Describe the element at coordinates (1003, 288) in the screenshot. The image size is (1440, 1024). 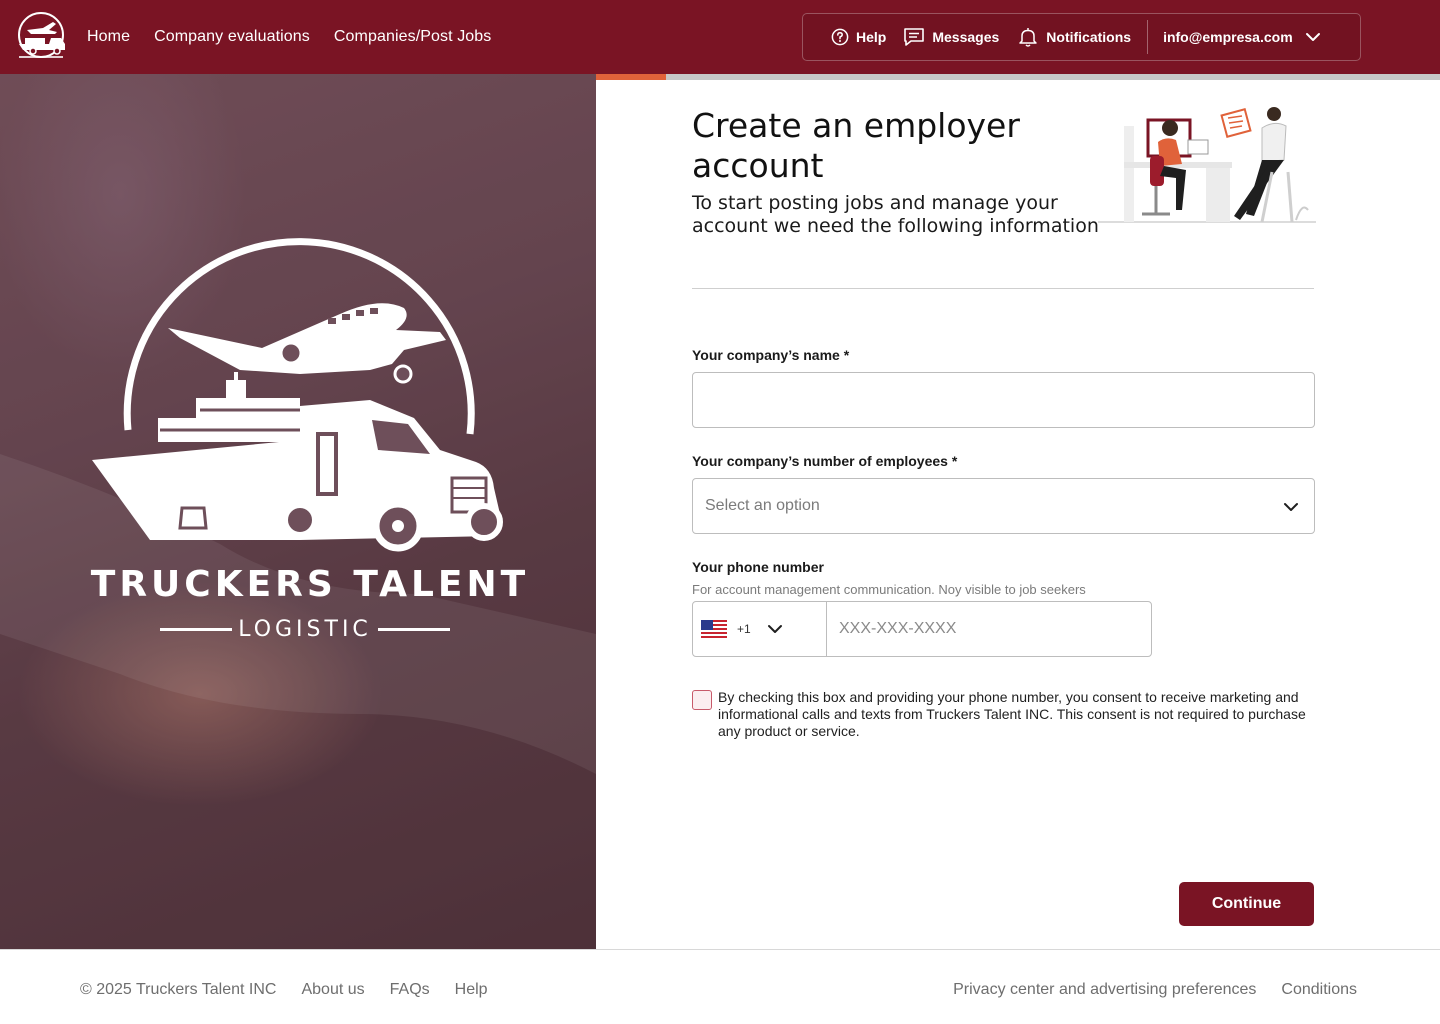
I see `header-divider` at that location.